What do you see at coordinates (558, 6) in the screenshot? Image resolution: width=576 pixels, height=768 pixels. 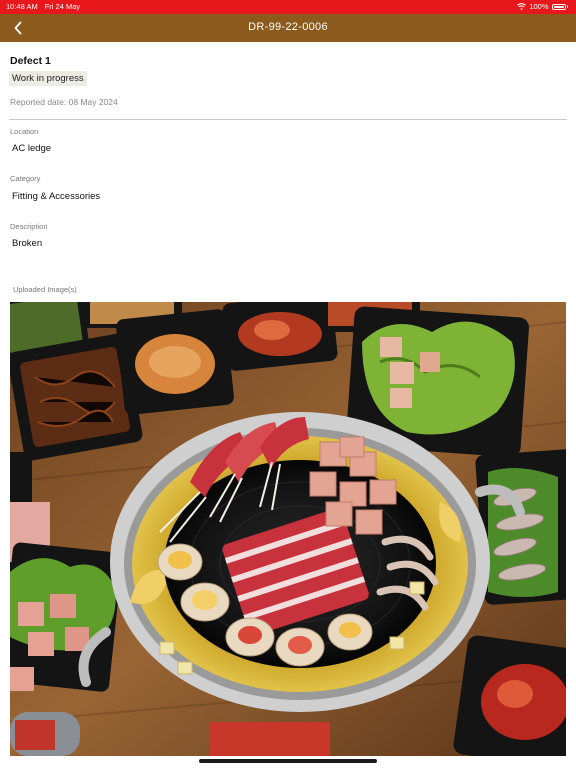 I see `battery-icon` at bounding box center [558, 6].